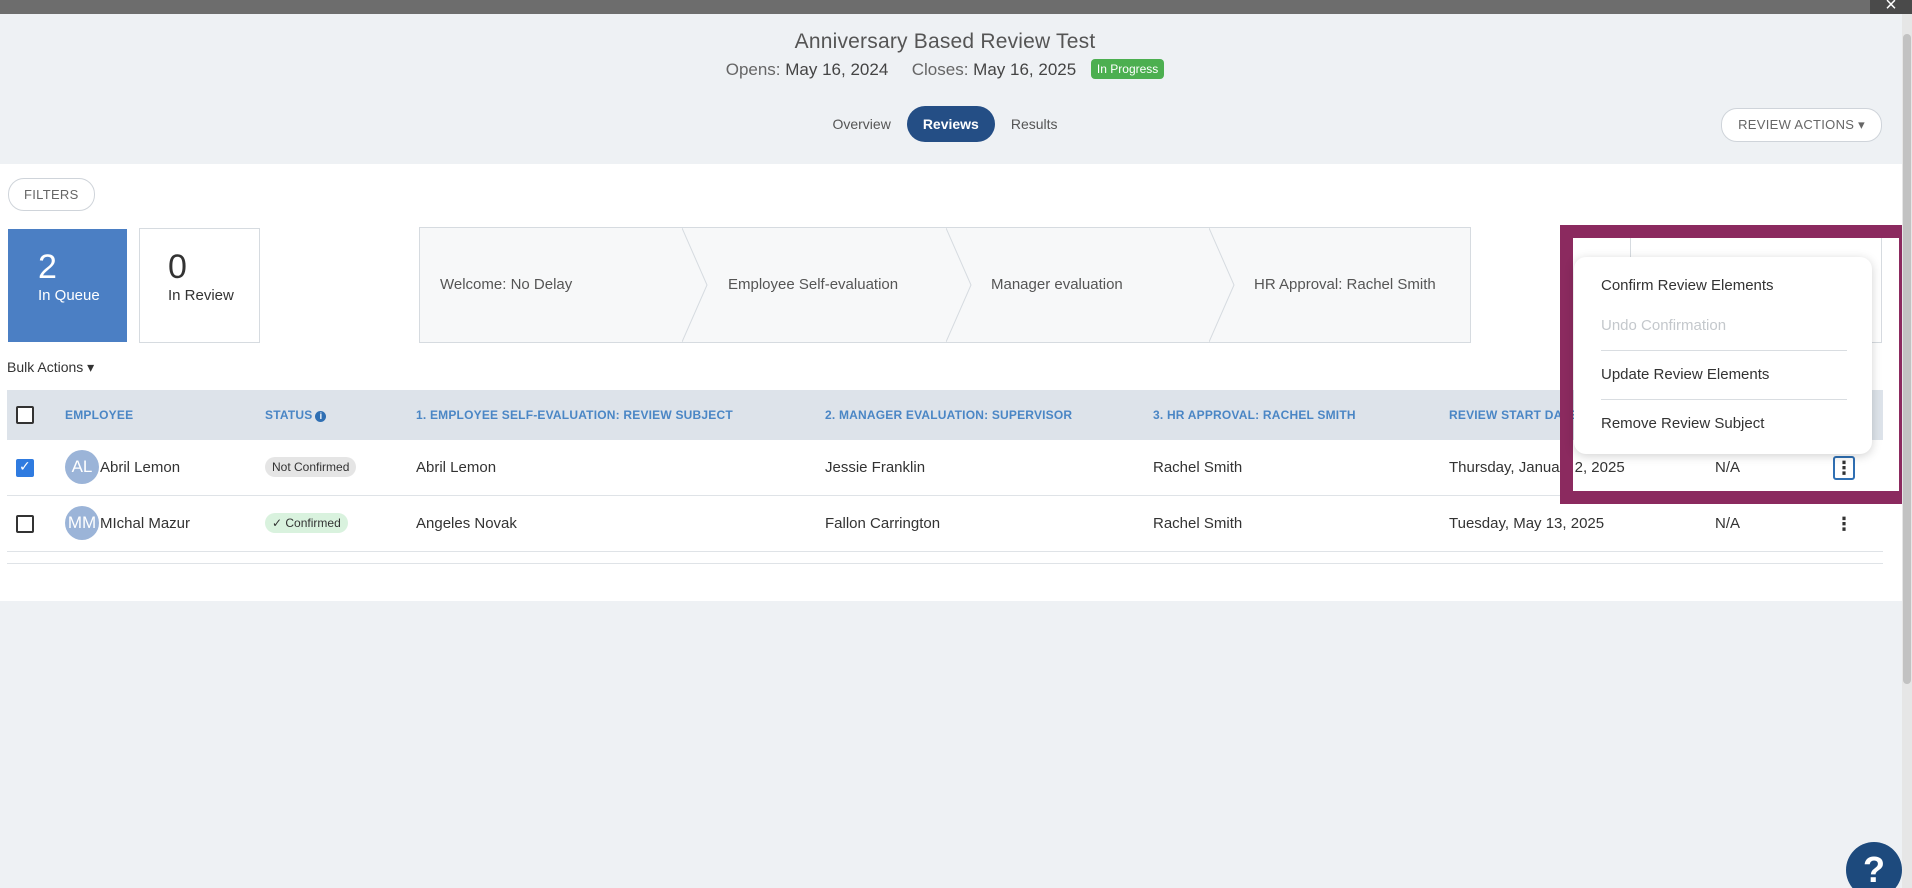 This screenshot has height=888, width=1912. I want to click on col-manager-evaluation: 2. MANAGER EVALUATION: SUPERVISOR, so click(948, 415).